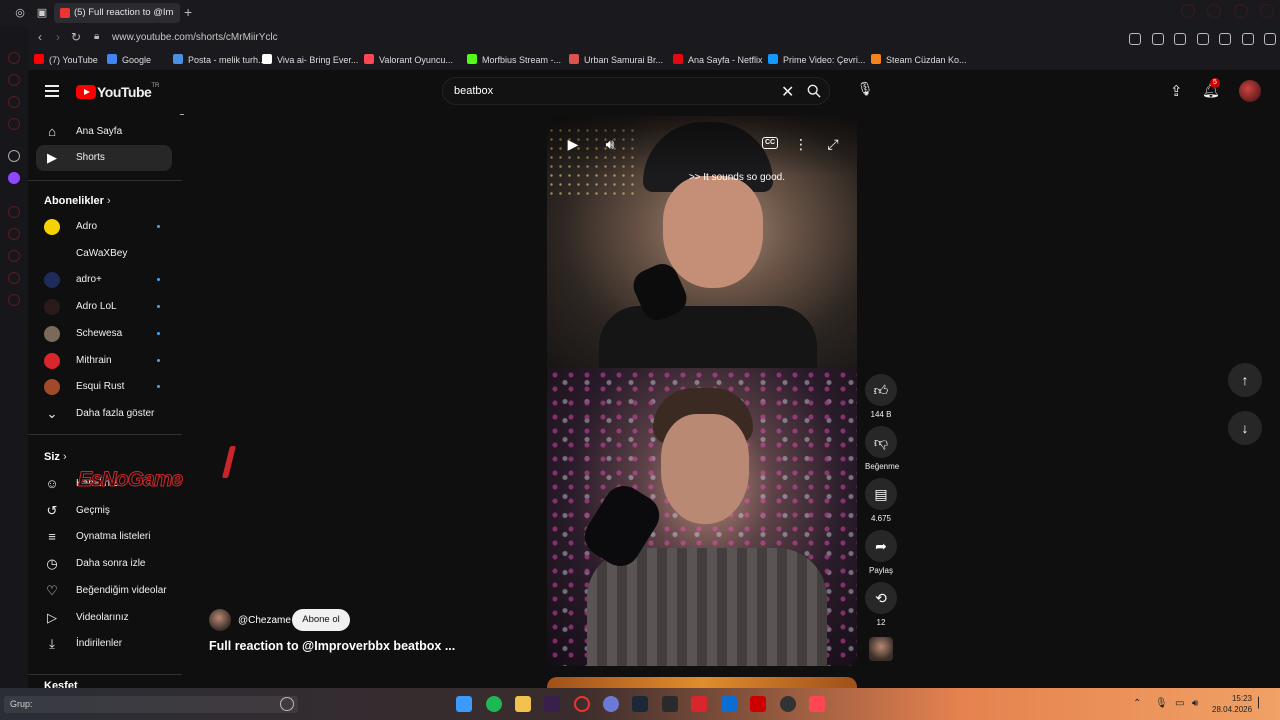 This screenshot has width=1280, height=720. I want to click on outlook-icon, so click(729, 704).